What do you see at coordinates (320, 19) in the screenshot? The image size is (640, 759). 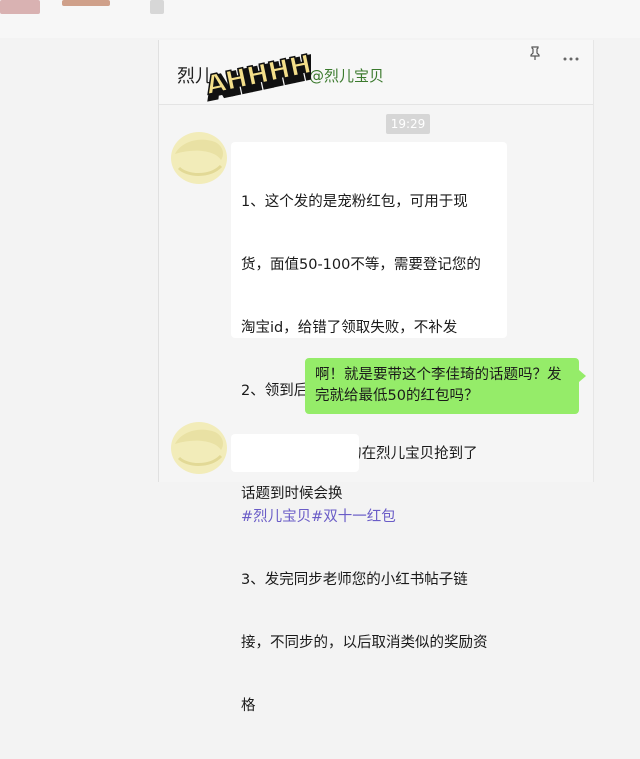 I see `top-strip` at bounding box center [320, 19].